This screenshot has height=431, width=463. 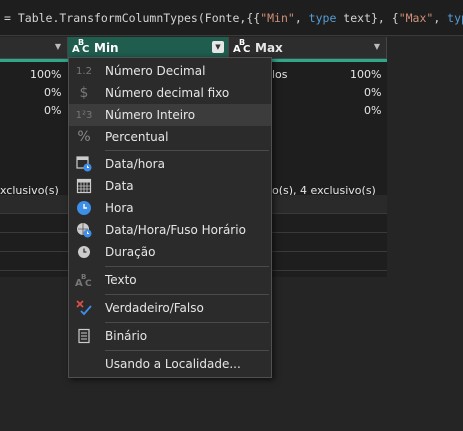 I want to click on menu-item-label: Data/Hora/Fuso Horário, so click(x=175, y=230).